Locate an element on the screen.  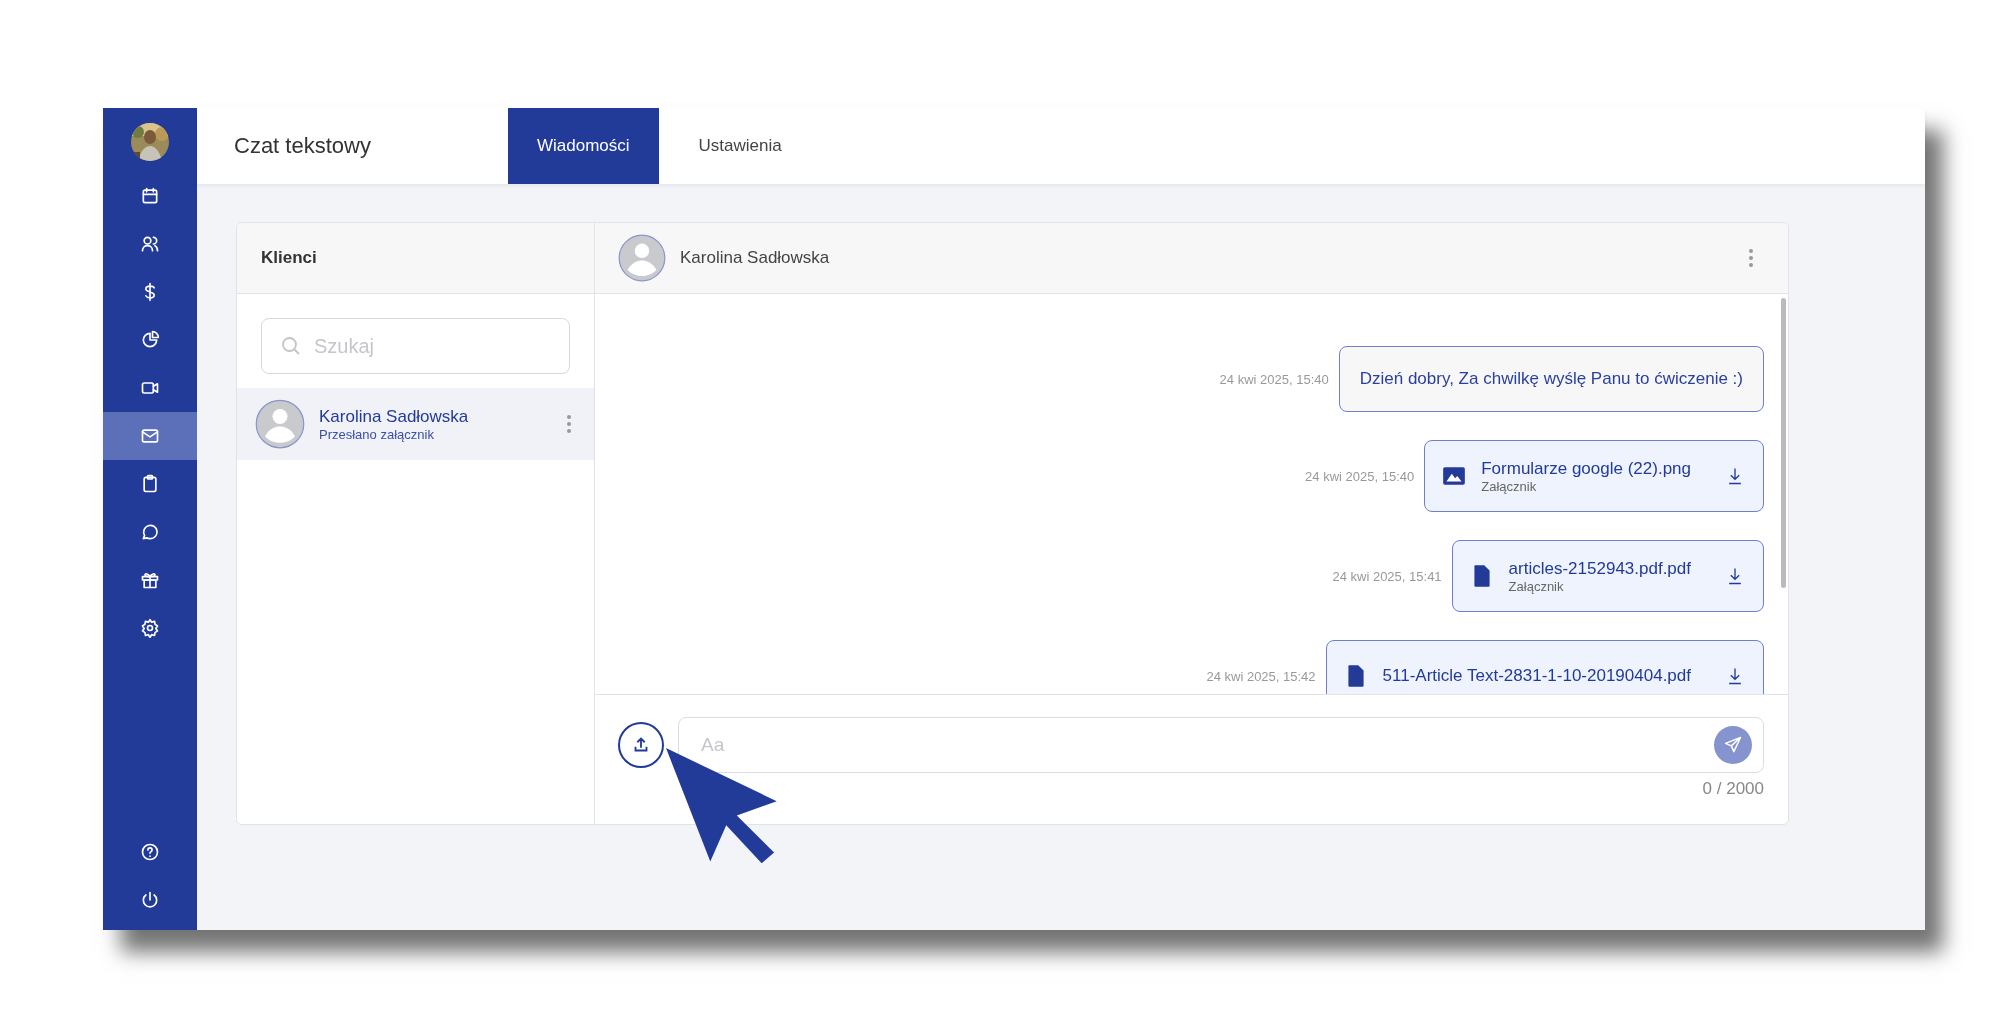
mail-icon is located at coordinates (150, 436).